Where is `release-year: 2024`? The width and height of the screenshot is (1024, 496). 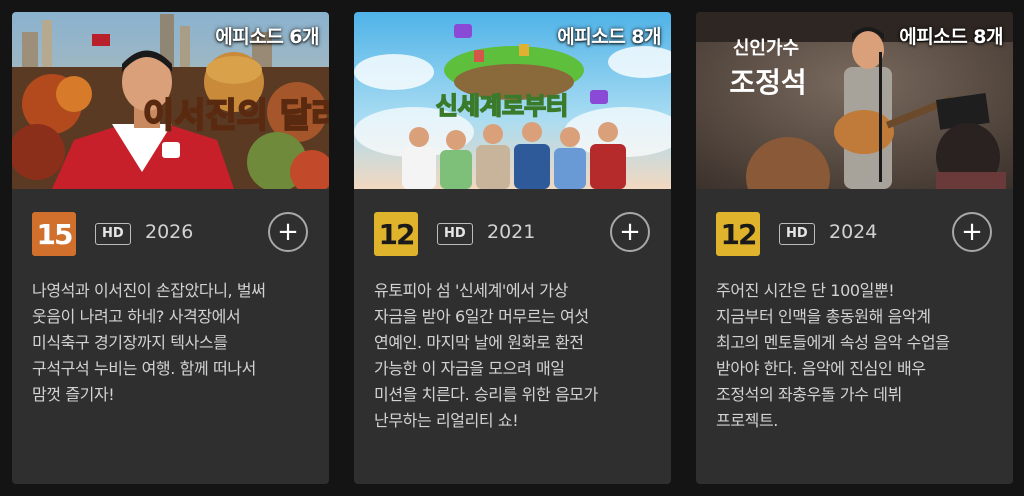
release-year: 2024 is located at coordinates (853, 232).